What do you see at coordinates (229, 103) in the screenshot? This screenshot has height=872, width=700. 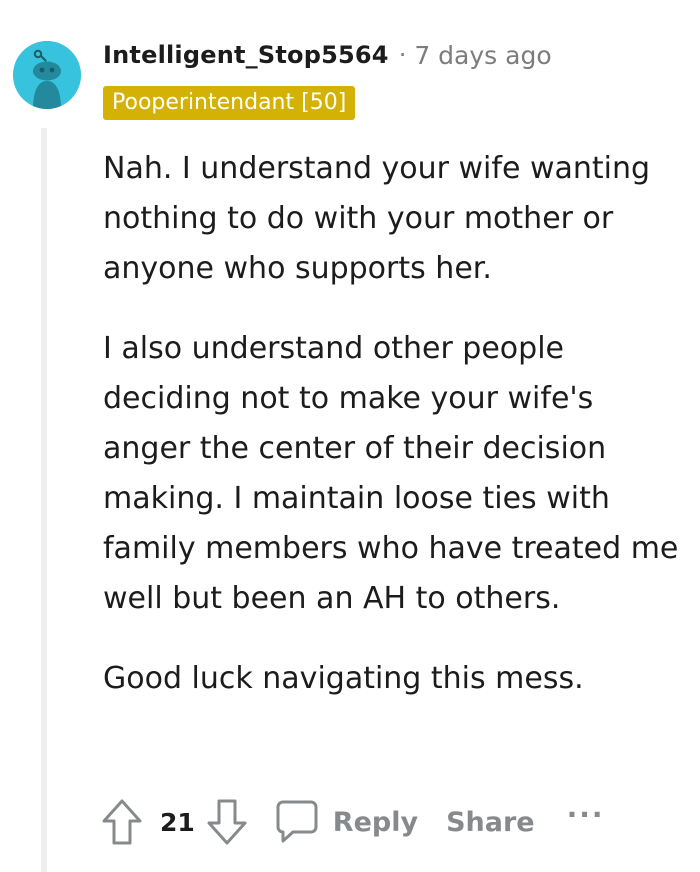 I see `user-flair: Pooperintendant [50]` at bounding box center [229, 103].